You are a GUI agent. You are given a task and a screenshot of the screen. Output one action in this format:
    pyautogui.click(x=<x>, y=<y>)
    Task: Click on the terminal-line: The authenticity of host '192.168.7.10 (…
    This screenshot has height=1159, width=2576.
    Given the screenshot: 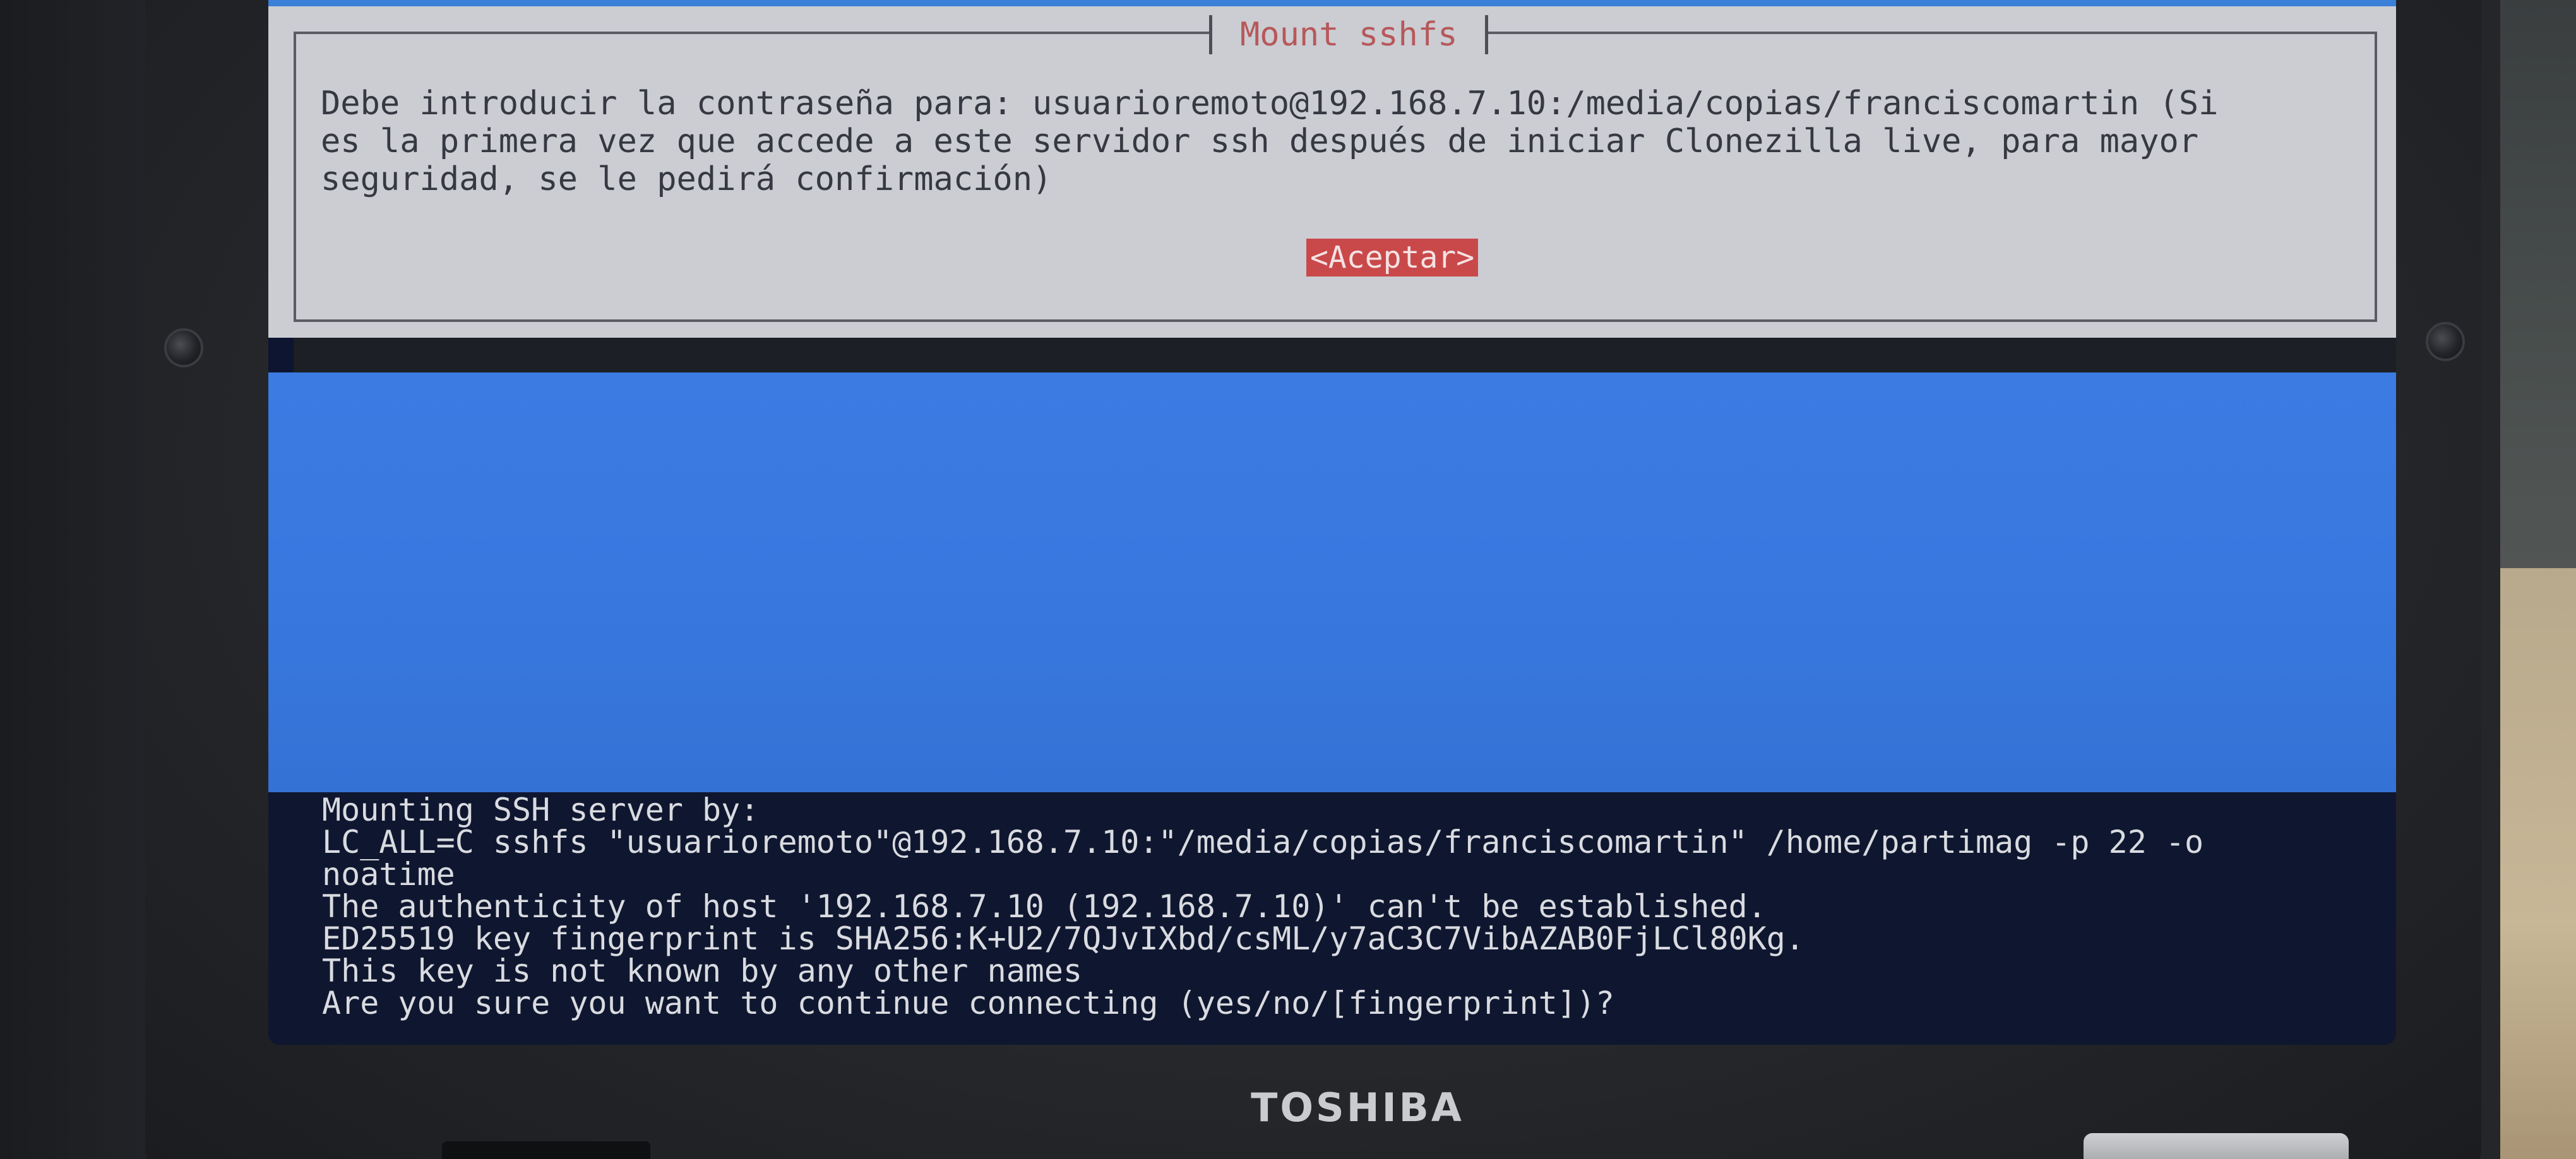 What is the action you would take?
    pyautogui.click(x=1044, y=906)
    